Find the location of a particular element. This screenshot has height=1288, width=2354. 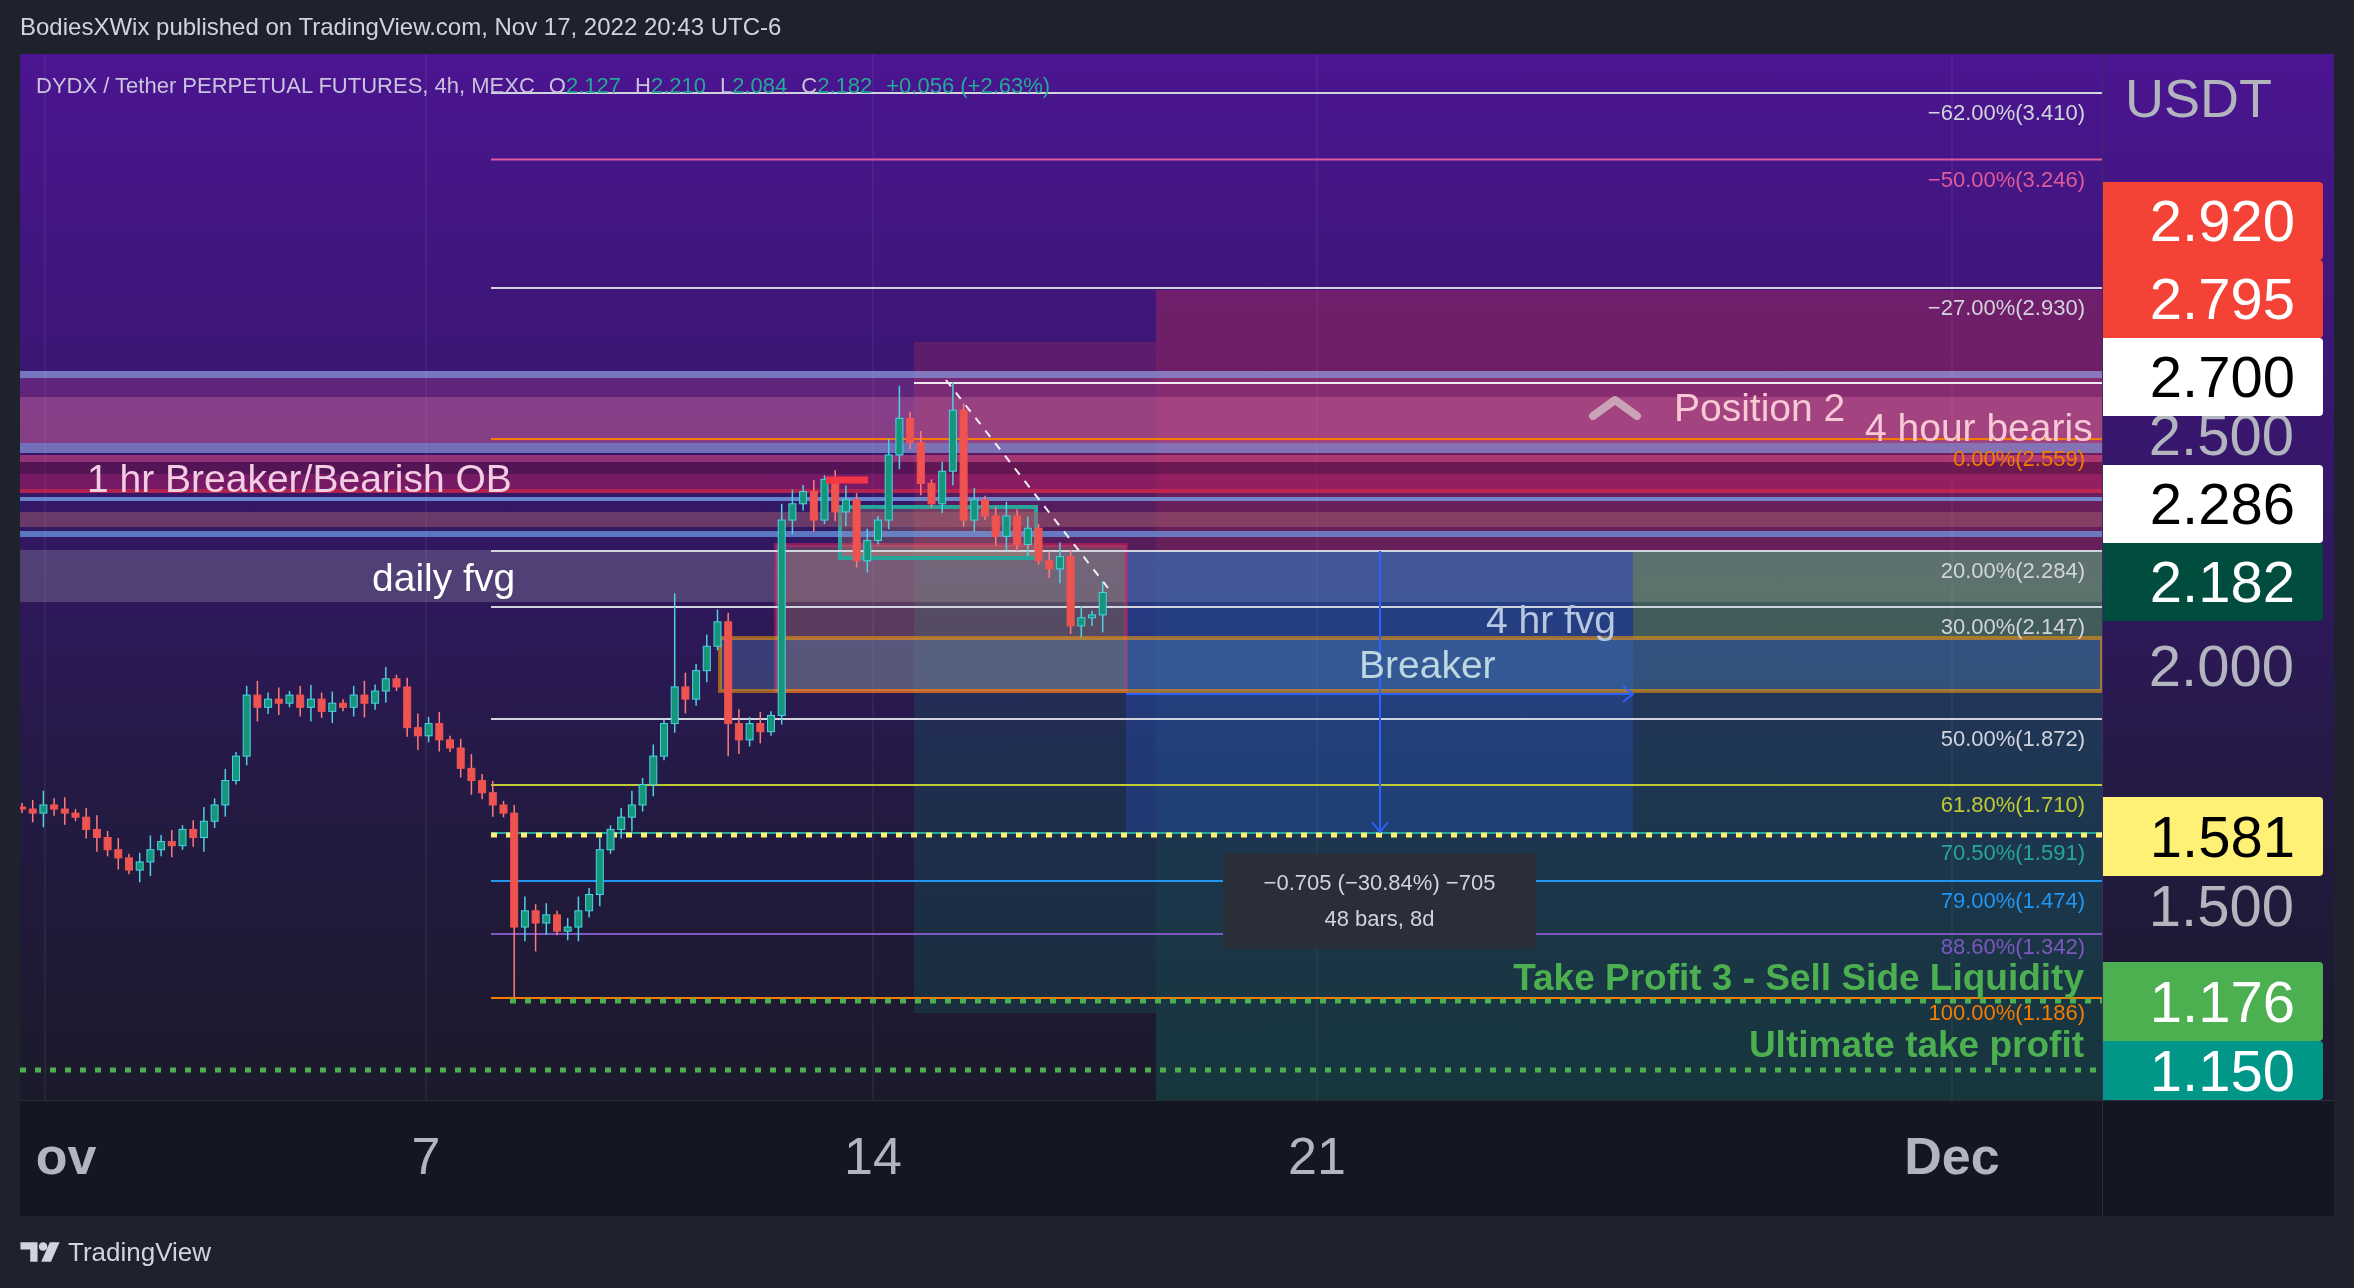

fib-level-label: 70.50%(1.591) is located at coordinates (2012, 853).